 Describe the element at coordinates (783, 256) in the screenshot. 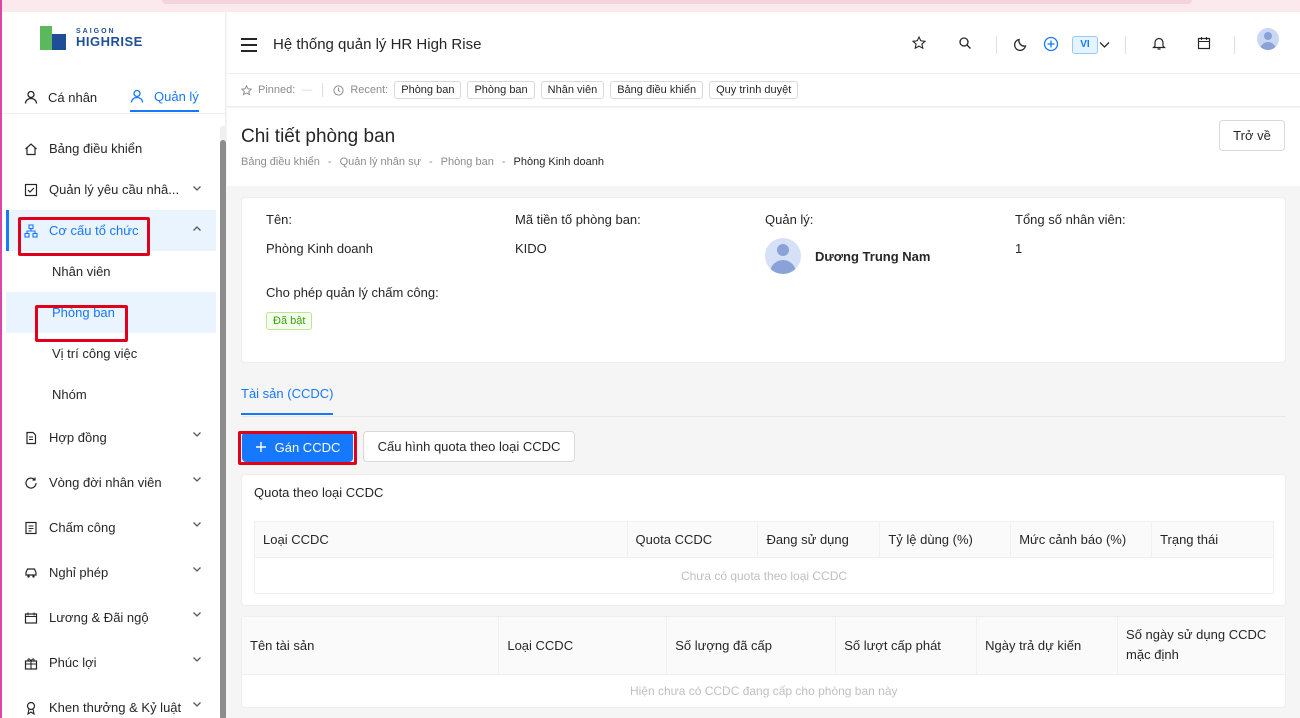

I see `avatar` at that location.